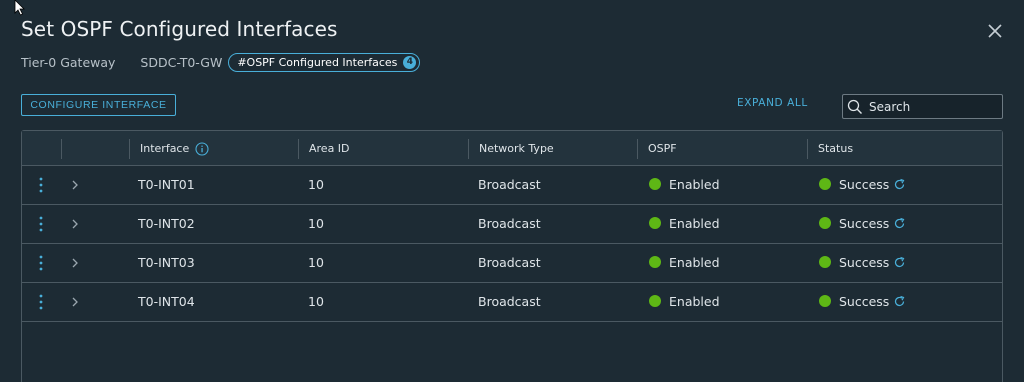 Image resolution: width=1024 pixels, height=382 pixels. I want to click on badge-label: #OSPF Configured Interfaces, so click(317, 62).